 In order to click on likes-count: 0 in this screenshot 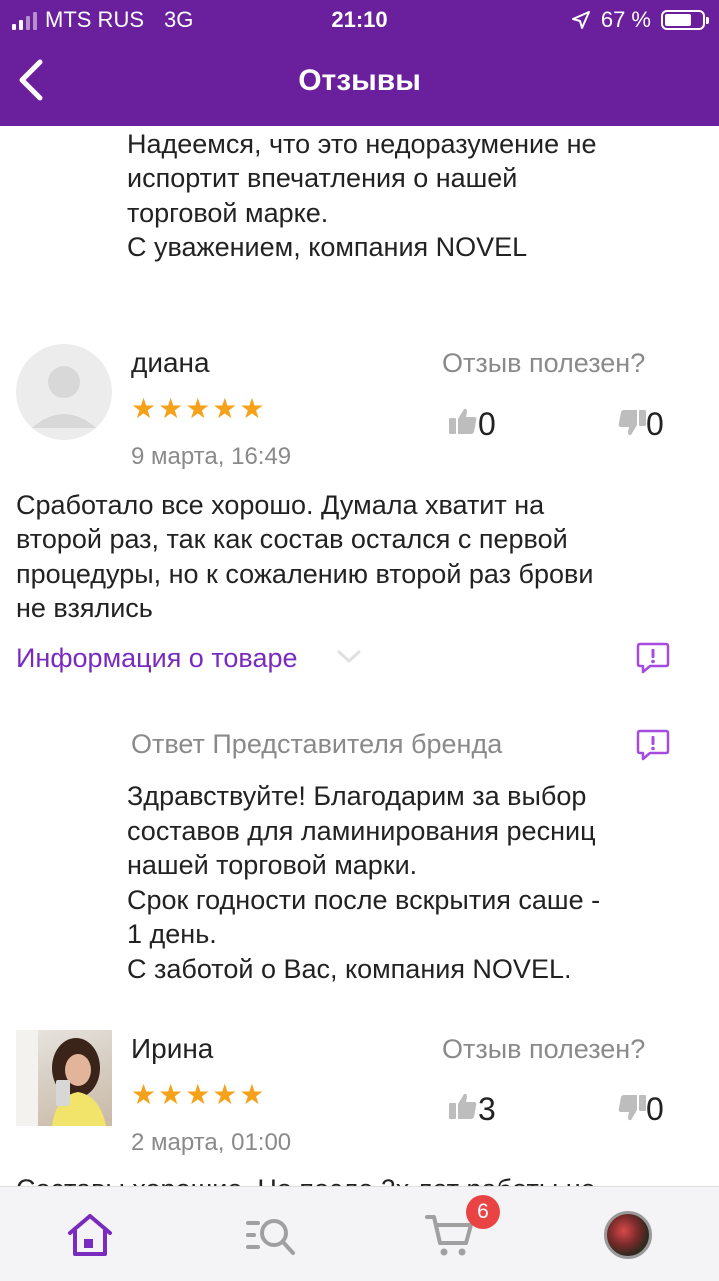, I will do `click(487, 424)`.